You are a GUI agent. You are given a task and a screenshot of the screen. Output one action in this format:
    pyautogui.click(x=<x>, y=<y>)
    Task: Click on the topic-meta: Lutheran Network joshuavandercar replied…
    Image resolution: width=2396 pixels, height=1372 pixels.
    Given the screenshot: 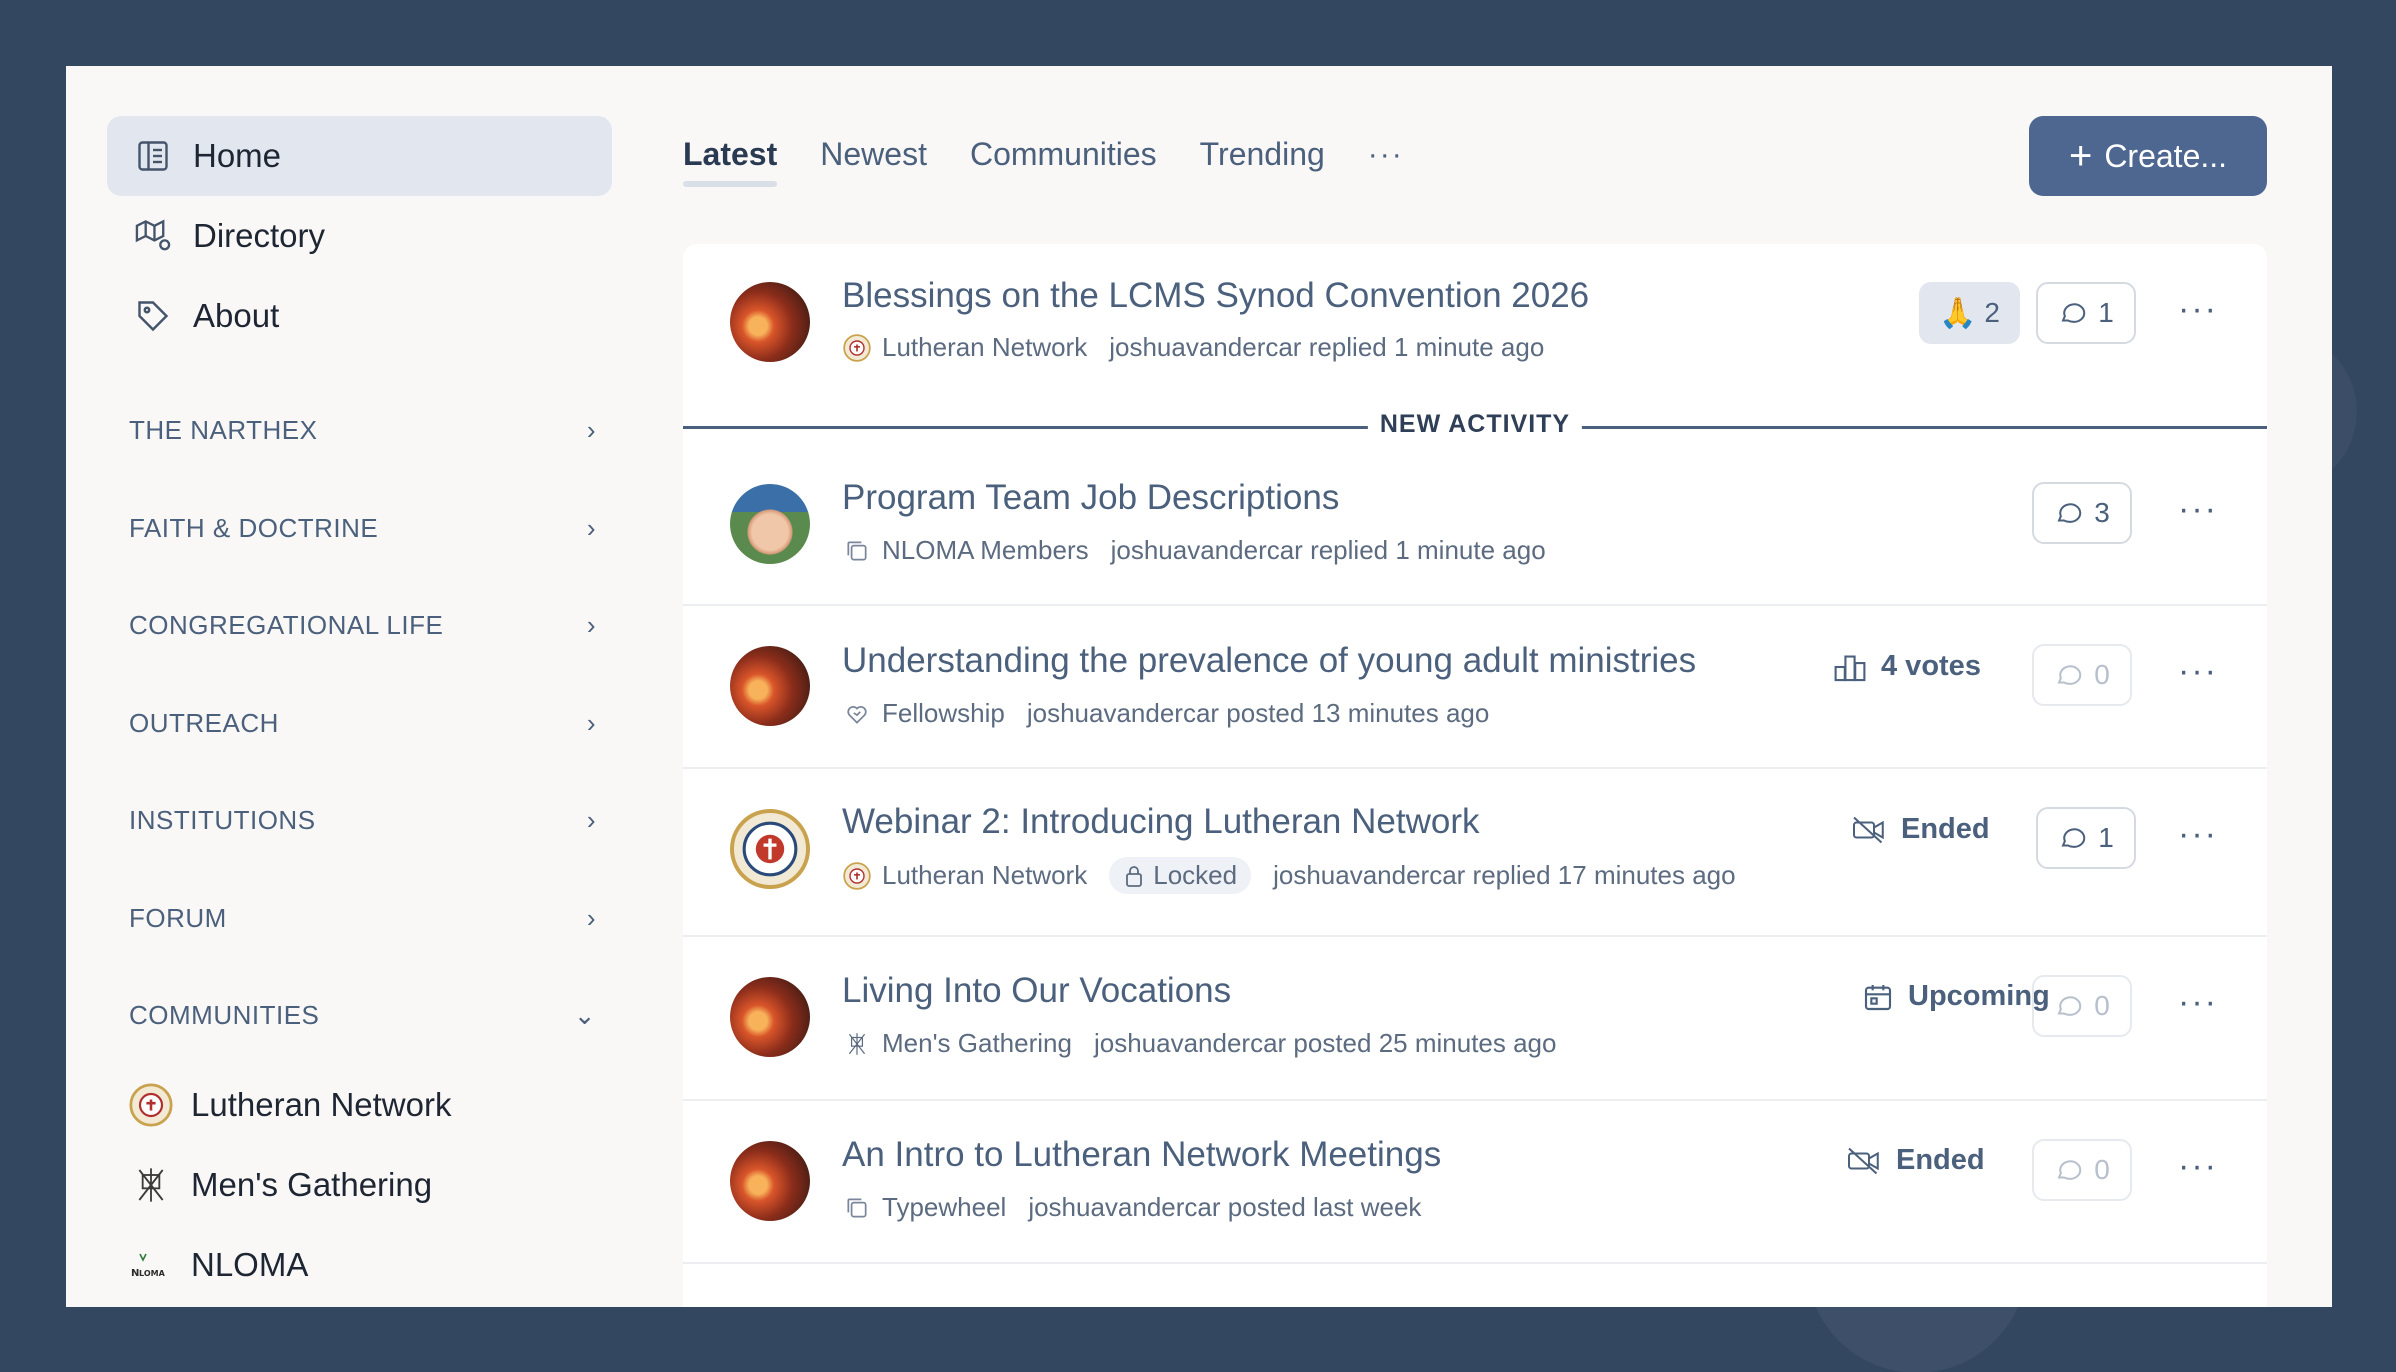 What is the action you would take?
    pyautogui.click(x=1193, y=347)
    